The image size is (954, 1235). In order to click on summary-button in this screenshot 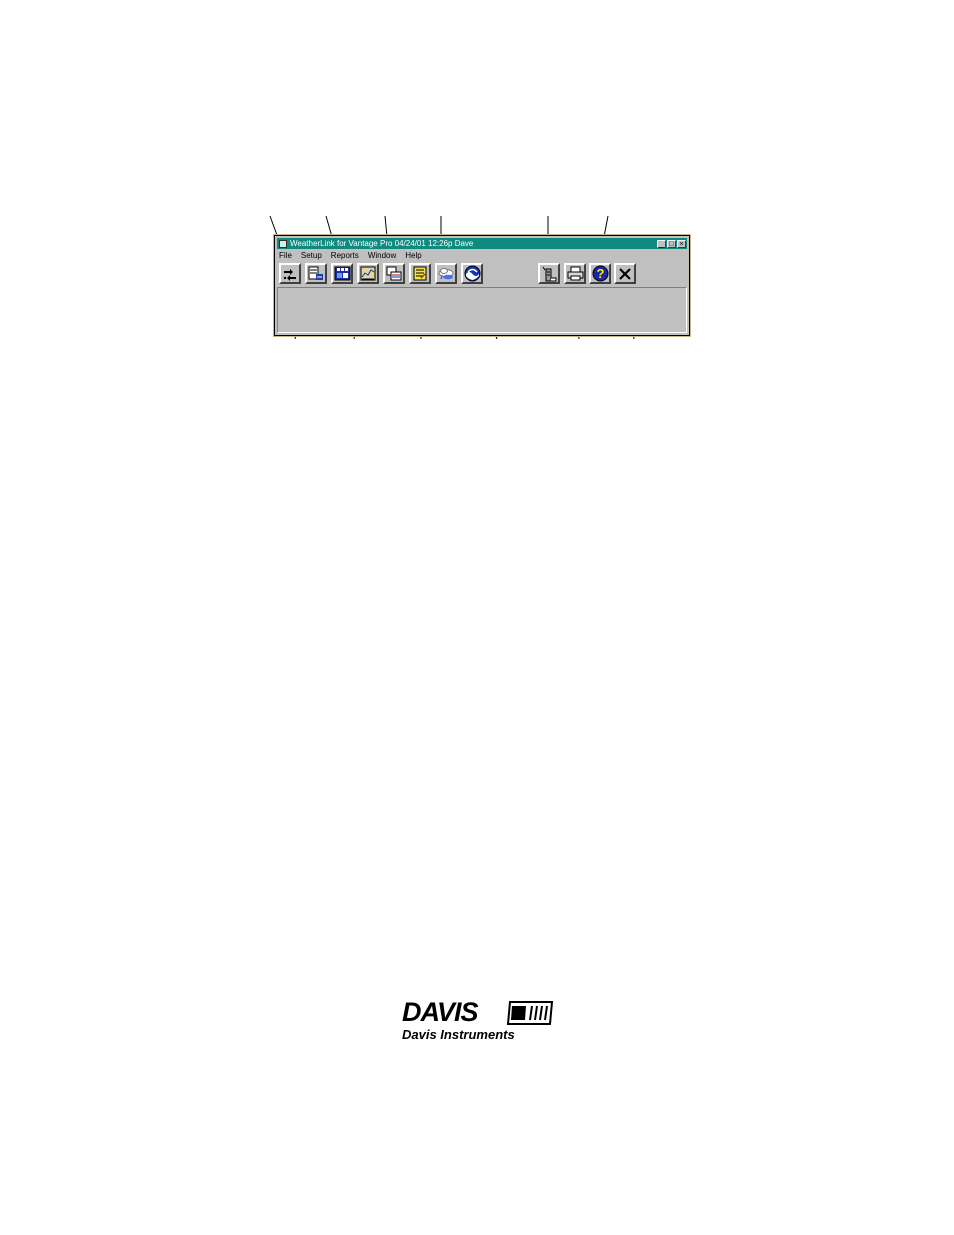, I will do `click(316, 273)`.